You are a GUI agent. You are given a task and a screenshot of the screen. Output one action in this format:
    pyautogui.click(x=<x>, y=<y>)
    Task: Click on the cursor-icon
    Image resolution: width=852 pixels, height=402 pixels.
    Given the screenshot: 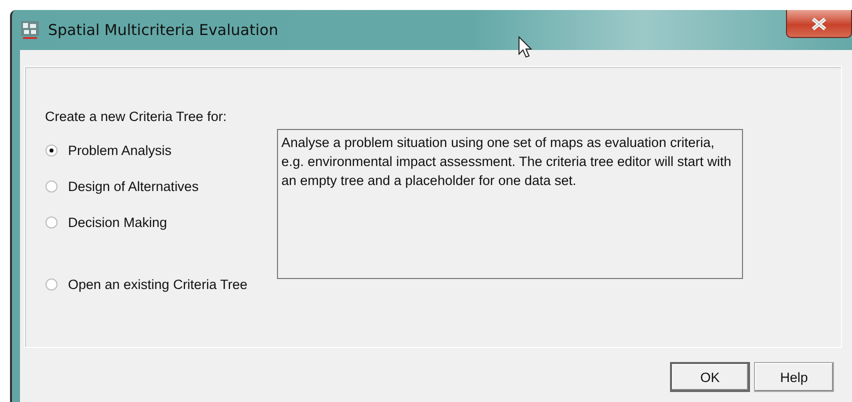 What is the action you would take?
    pyautogui.click(x=525, y=47)
    